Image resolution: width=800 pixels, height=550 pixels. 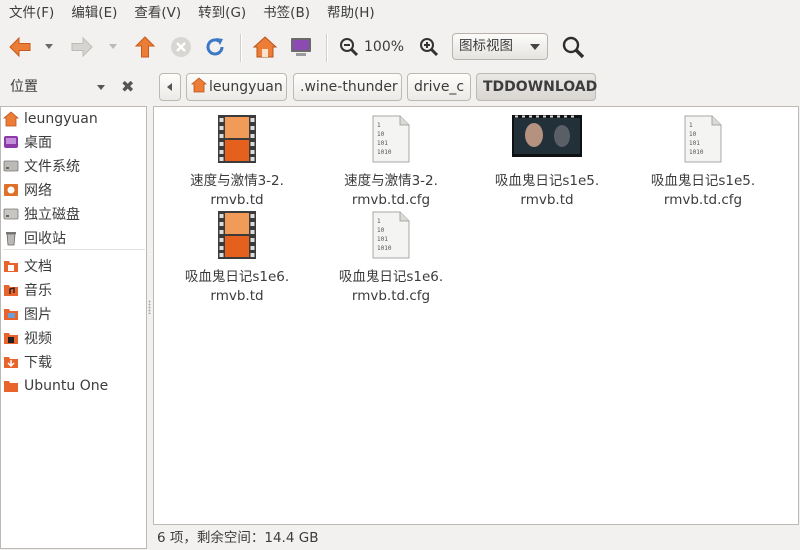 I want to click on stop-button, so click(x=181, y=47).